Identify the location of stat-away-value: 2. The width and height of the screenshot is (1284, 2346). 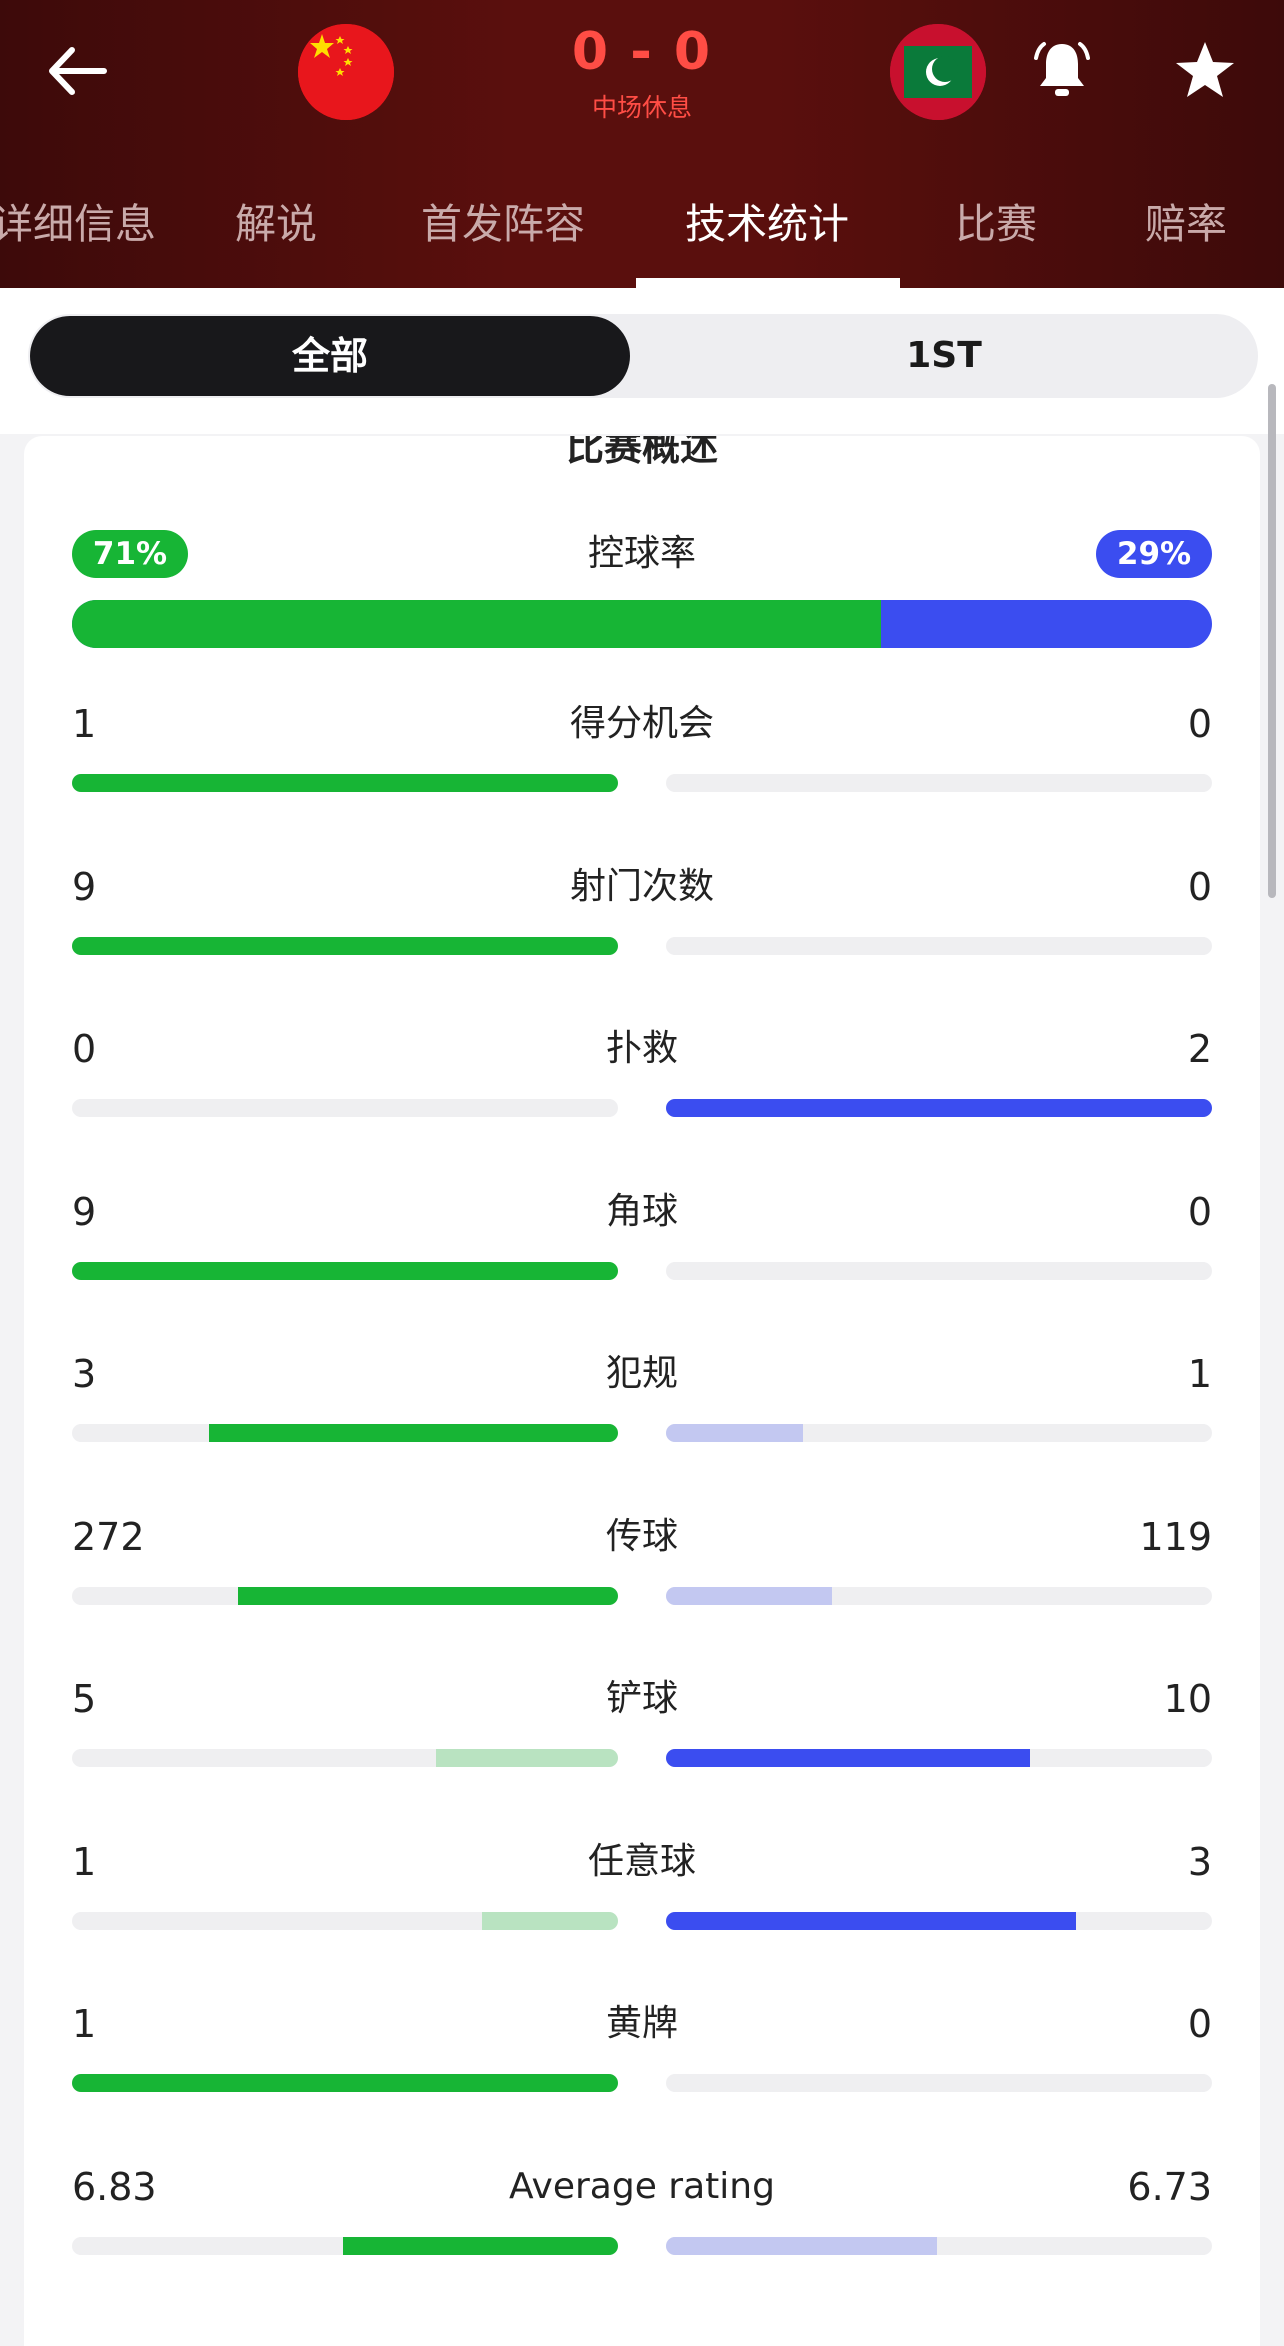
(1199, 1049).